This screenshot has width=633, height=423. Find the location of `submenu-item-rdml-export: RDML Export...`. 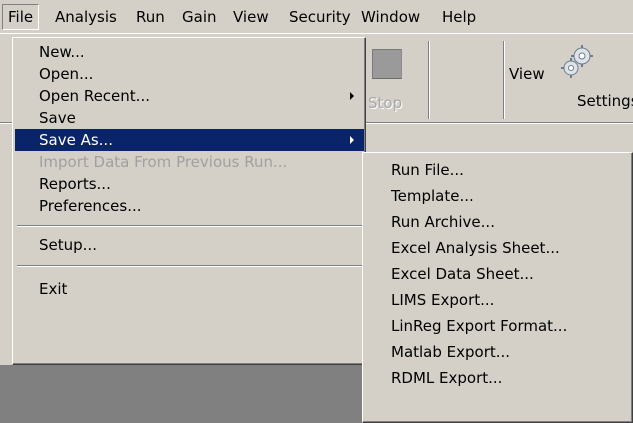

submenu-item-rdml-export: RDML Export... is located at coordinates (497, 378).